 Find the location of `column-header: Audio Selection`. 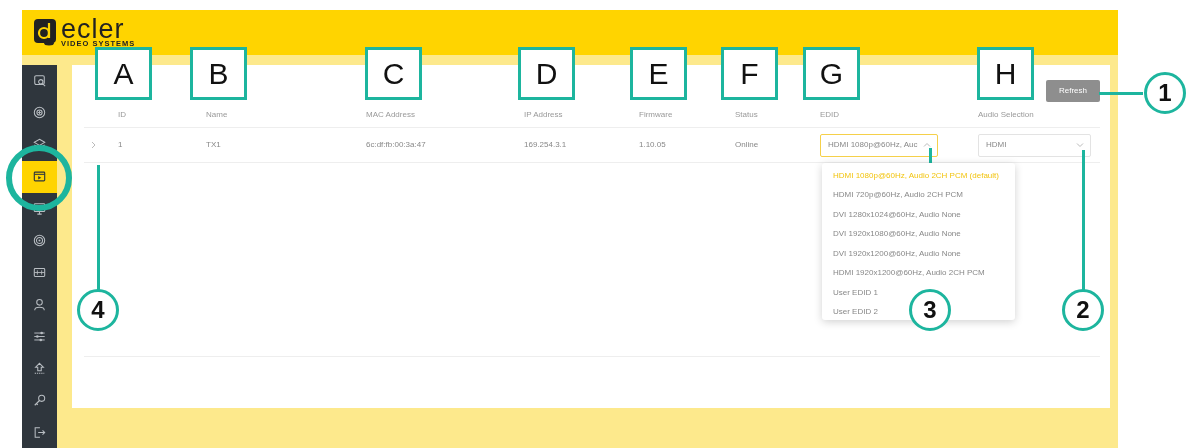

column-header: Audio Selection is located at coordinates (1006, 114).